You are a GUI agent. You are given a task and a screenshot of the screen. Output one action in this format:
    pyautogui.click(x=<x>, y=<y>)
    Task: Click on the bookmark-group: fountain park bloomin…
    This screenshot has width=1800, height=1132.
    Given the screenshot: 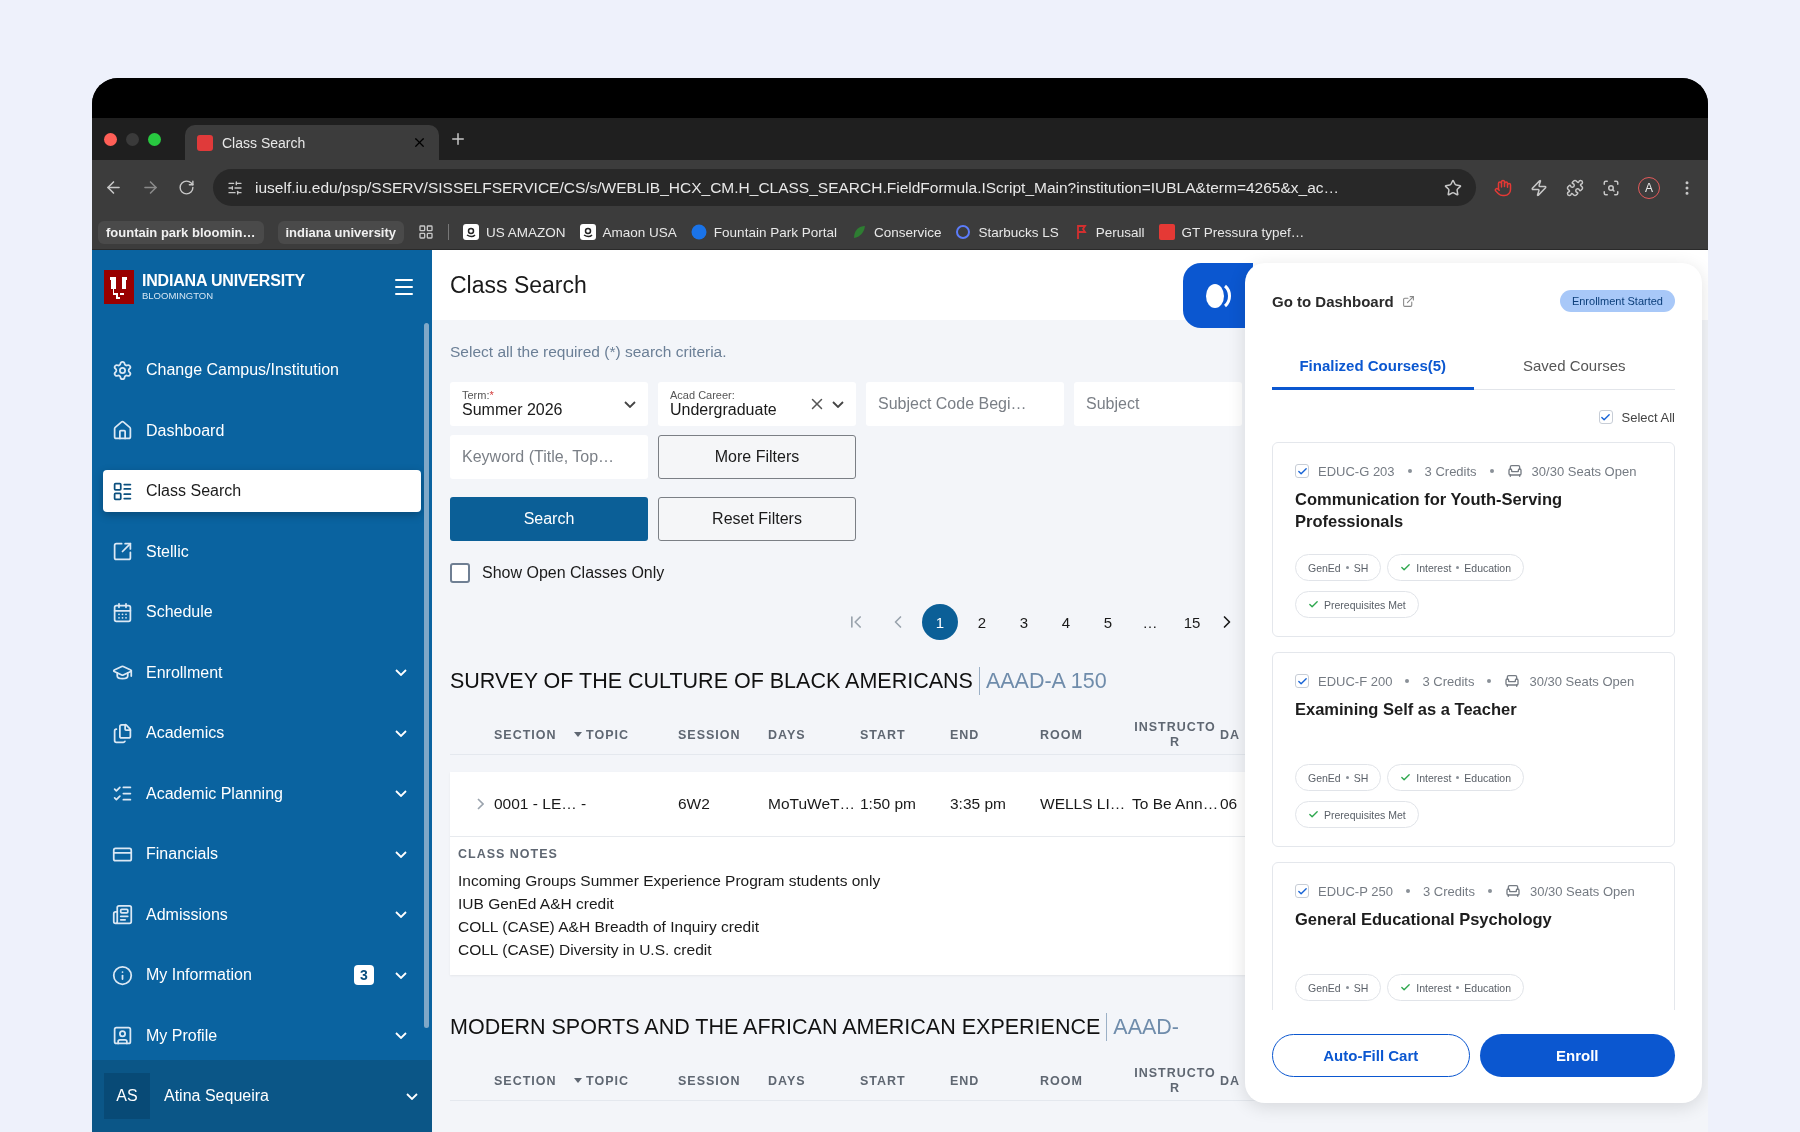 What is the action you would take?
    pyautogui.click(x=181, y=232)
    